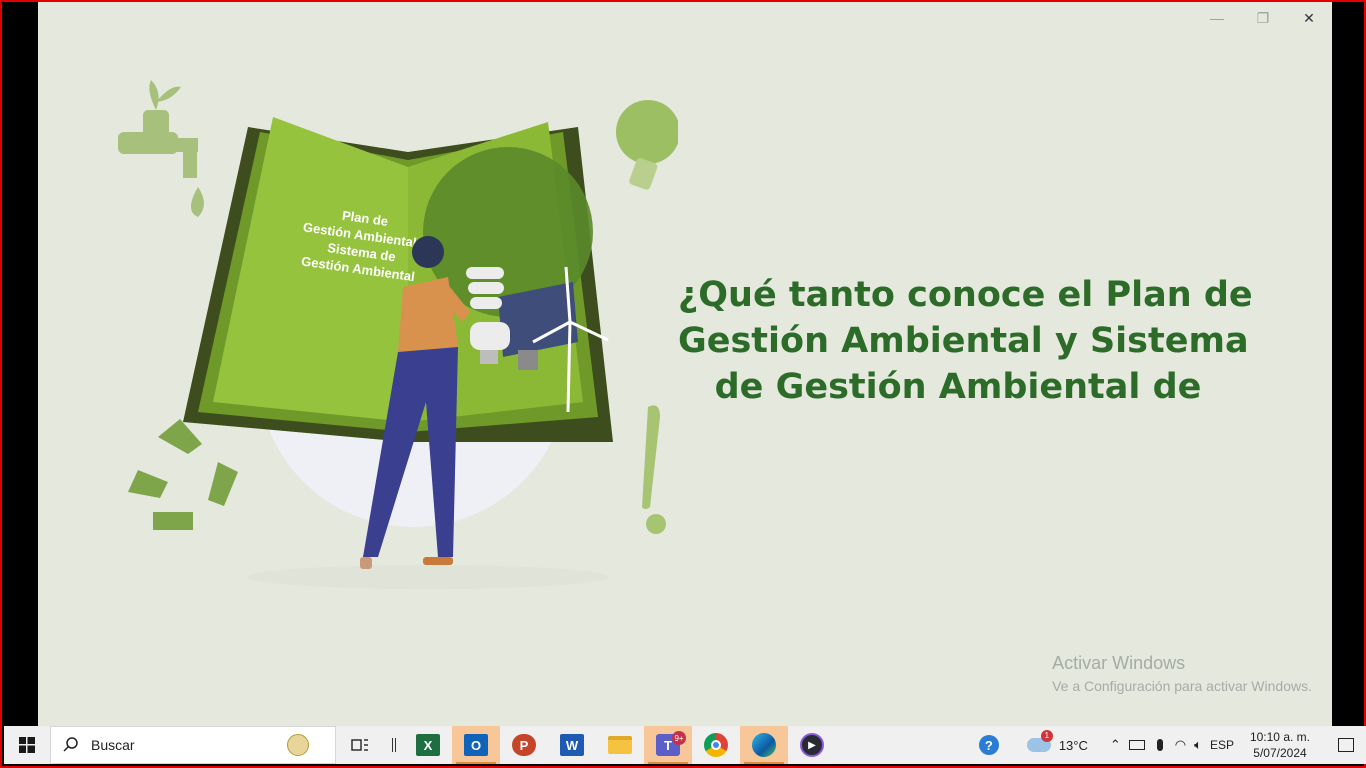  I want to click on word-app: W, so click(572, 745).